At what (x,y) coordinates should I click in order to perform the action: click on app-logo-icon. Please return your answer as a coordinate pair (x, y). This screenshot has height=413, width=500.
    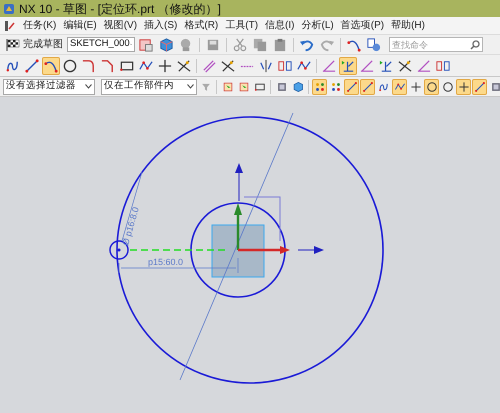
    Looking at the image, I should click on (9, 8).